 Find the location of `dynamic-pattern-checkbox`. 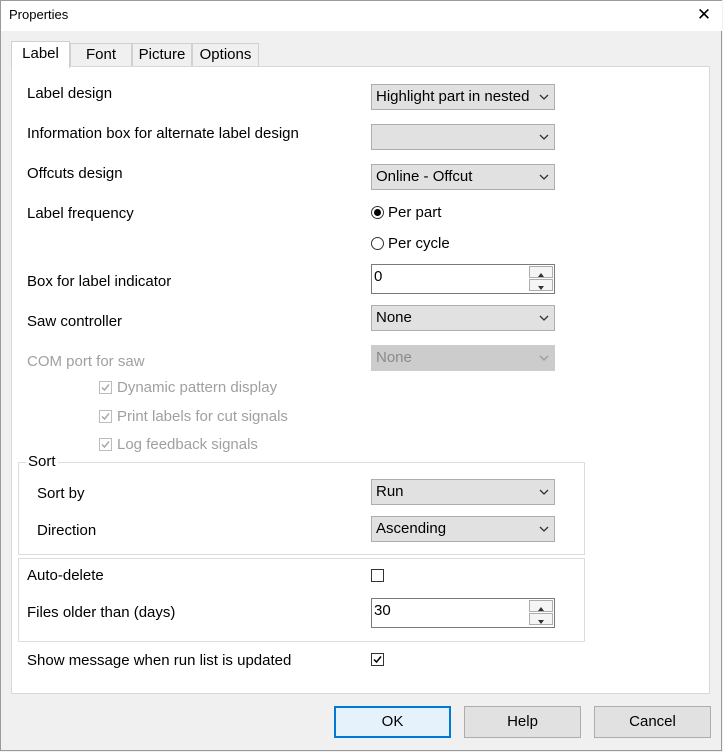

dynamic-pattern-checkbox is located at coordinates (105, 387).